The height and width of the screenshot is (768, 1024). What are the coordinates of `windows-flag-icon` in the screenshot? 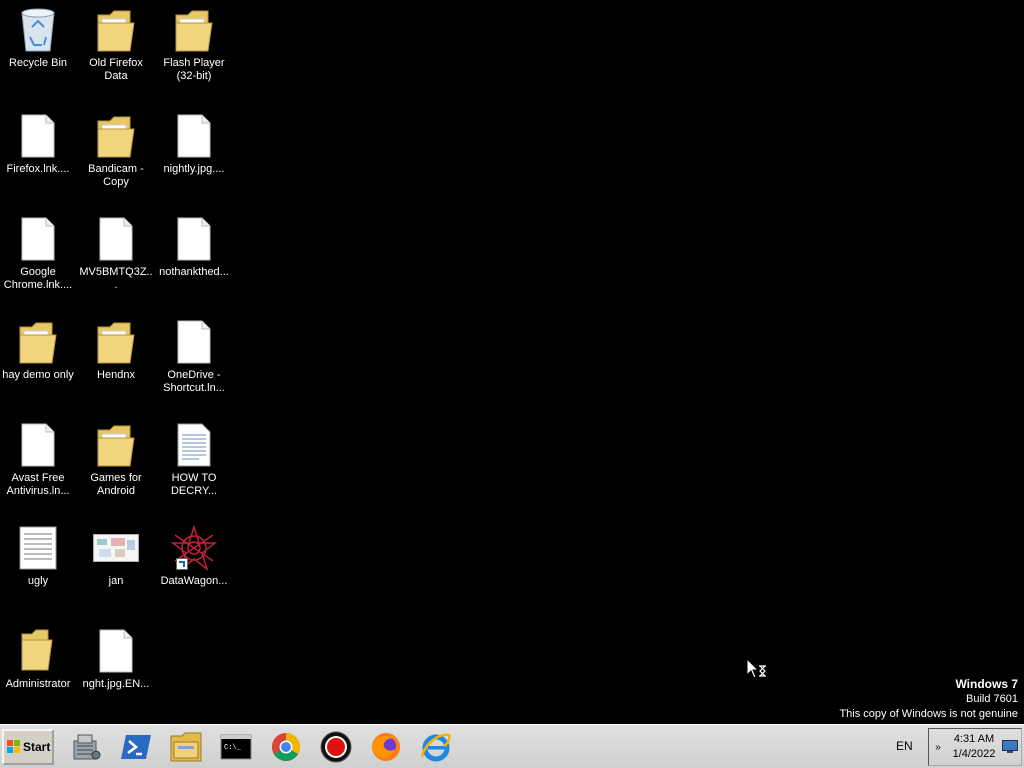 It's located at (14, 747).